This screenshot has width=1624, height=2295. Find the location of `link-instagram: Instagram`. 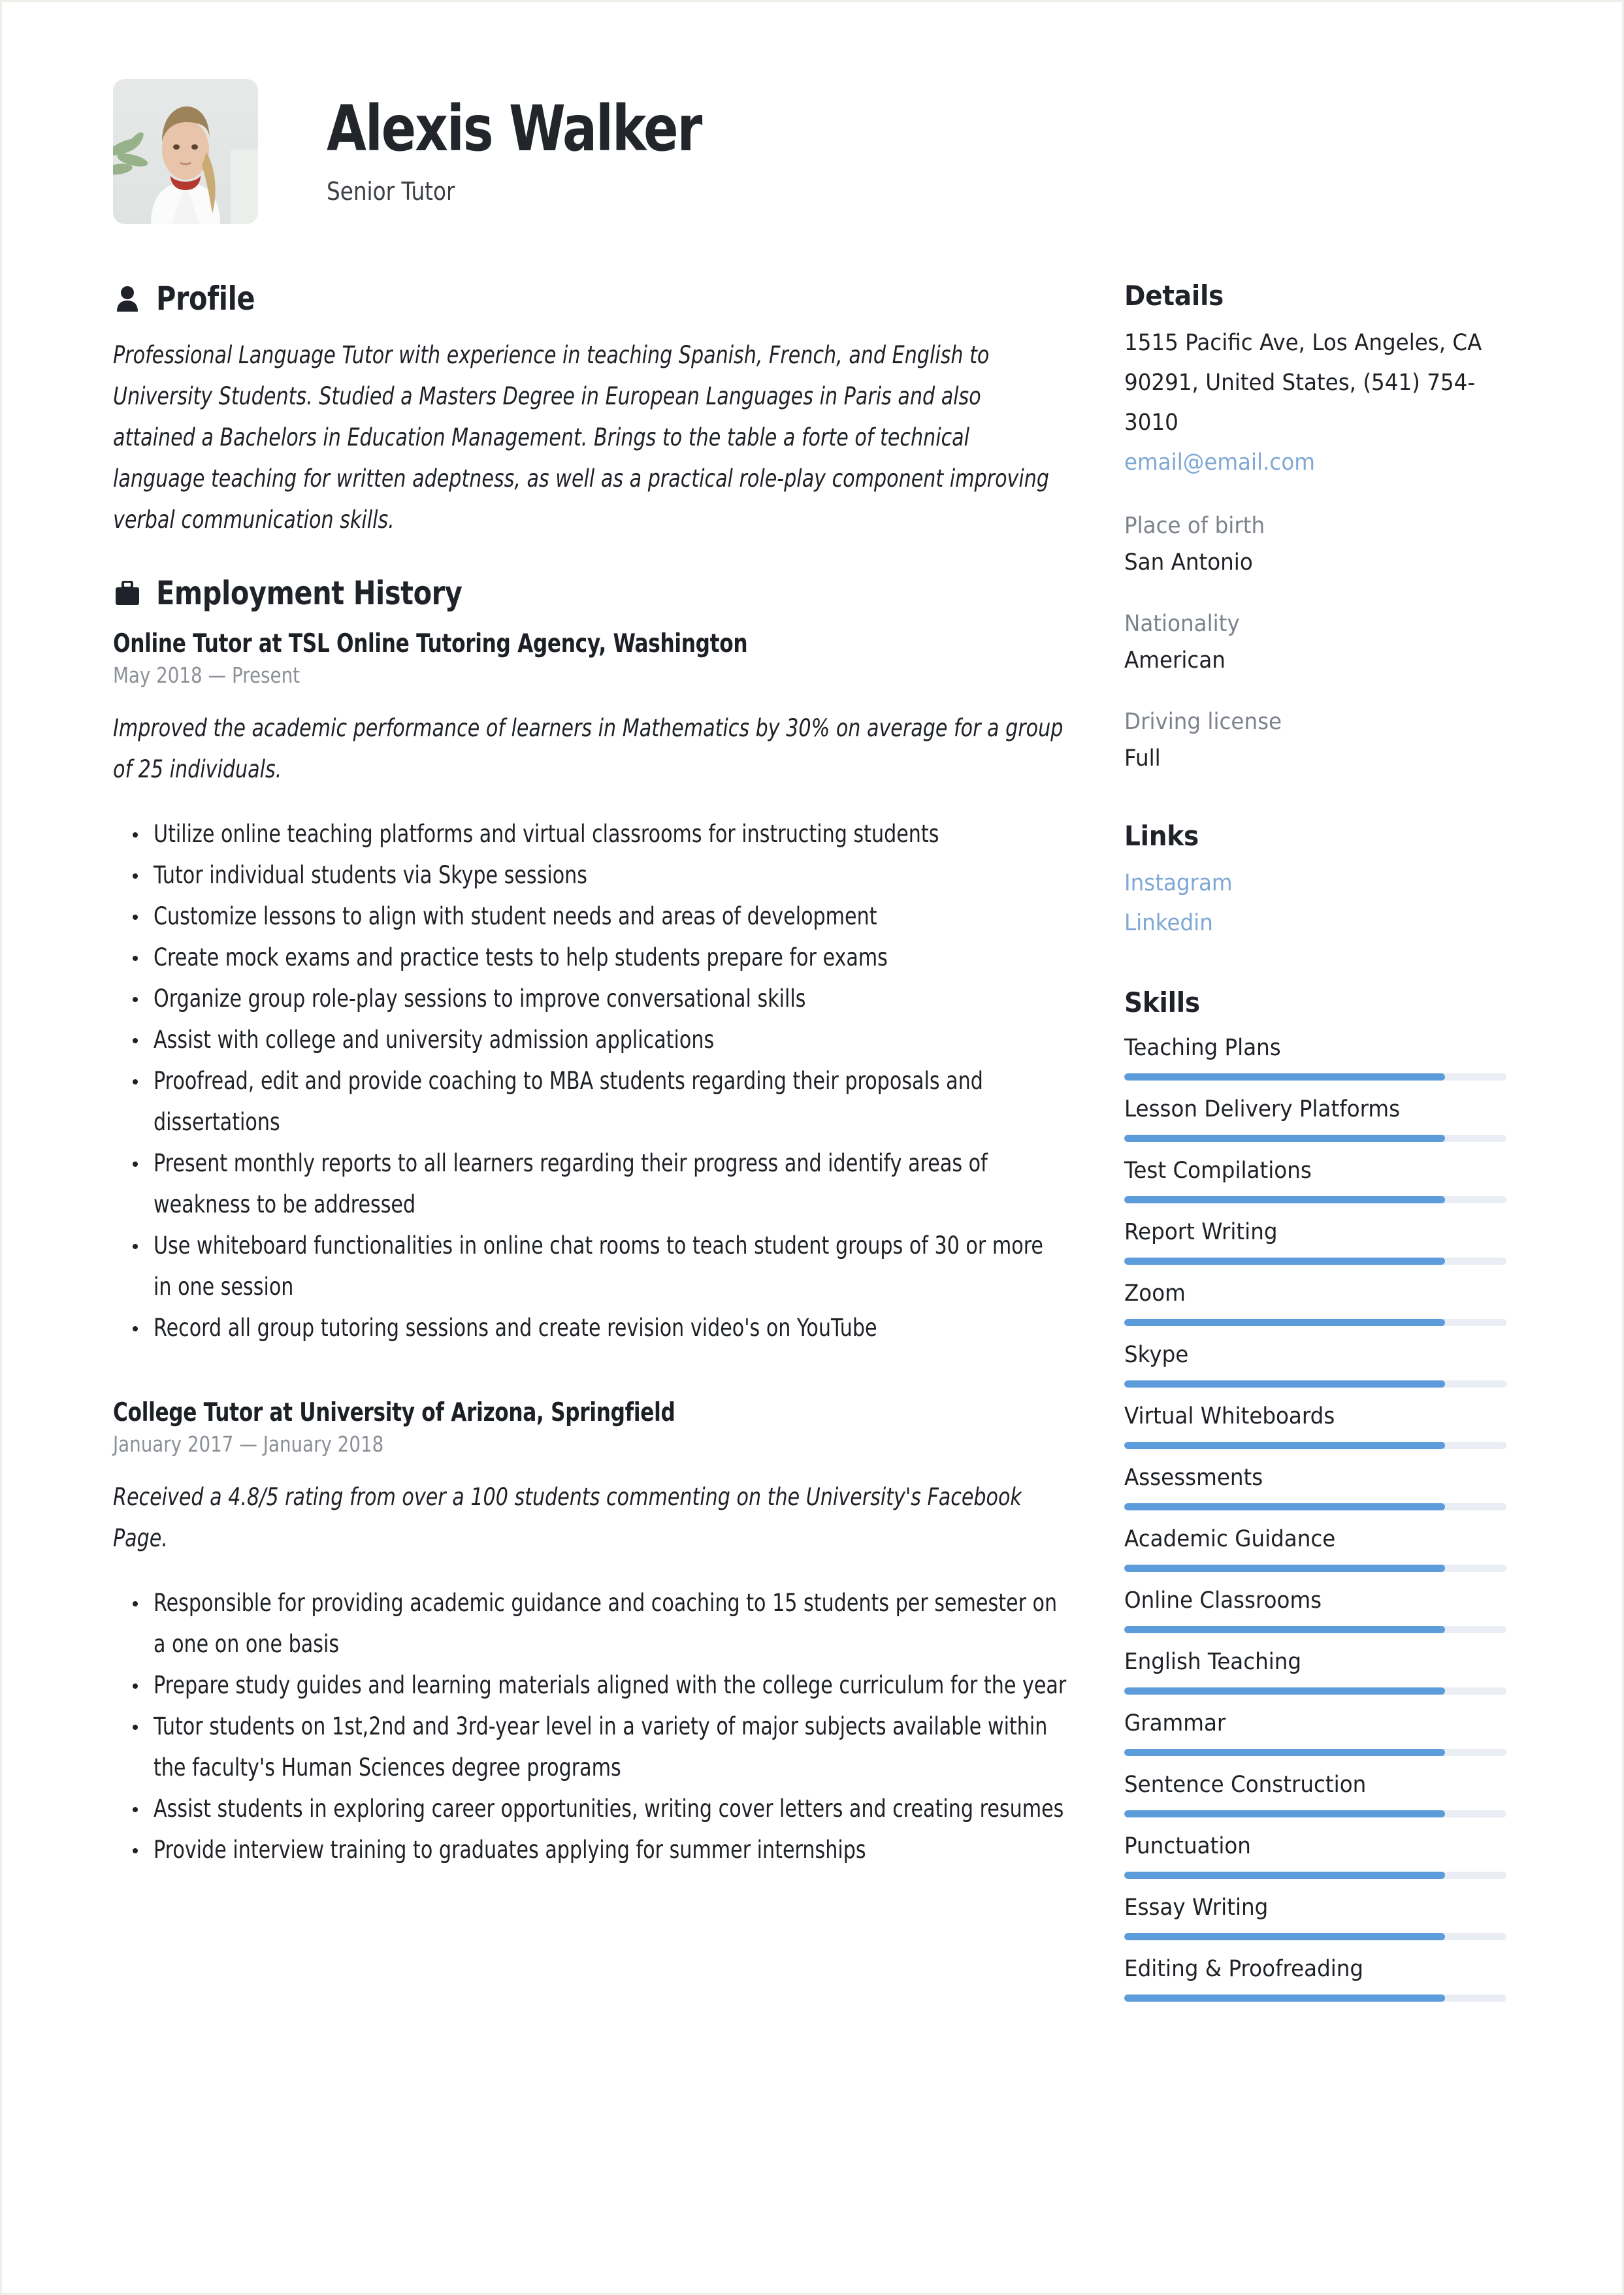

link-instagram: Instagram is located at coordinates (1320, 883).